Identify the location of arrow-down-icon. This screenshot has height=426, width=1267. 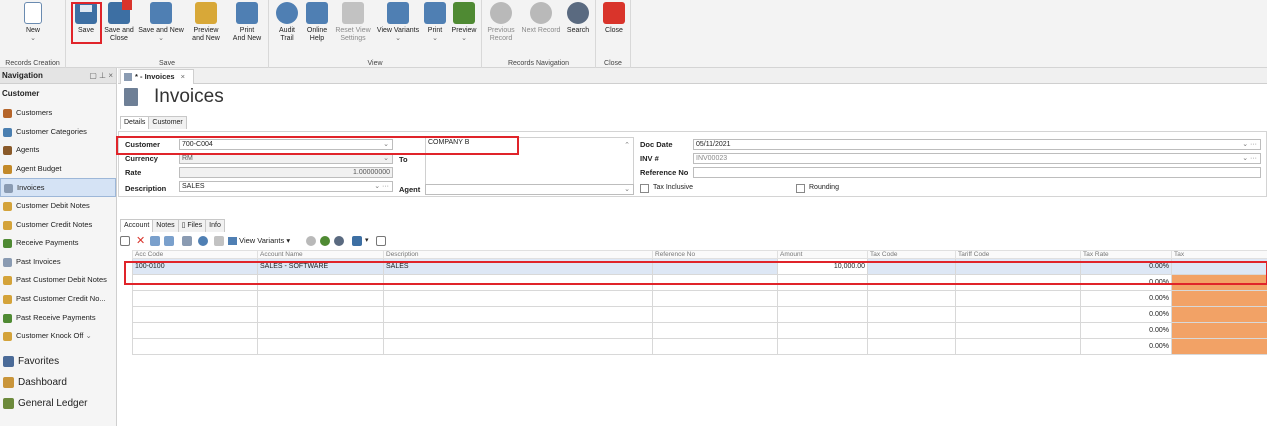
(325, 241).